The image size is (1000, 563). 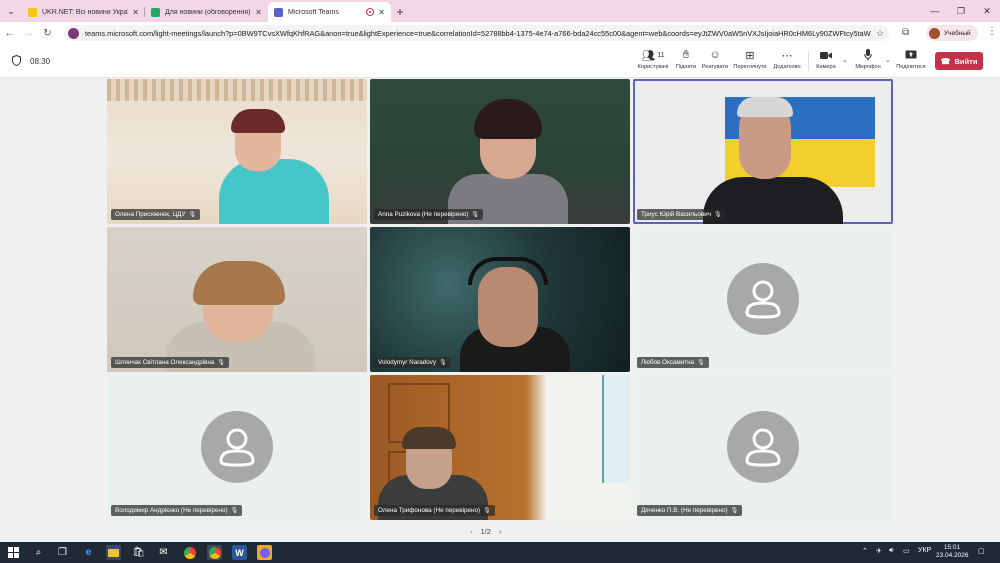 What do you see at coordinates (274, 191) in the screenshot?
I see `participant-video` at bounding box center [274, 191].